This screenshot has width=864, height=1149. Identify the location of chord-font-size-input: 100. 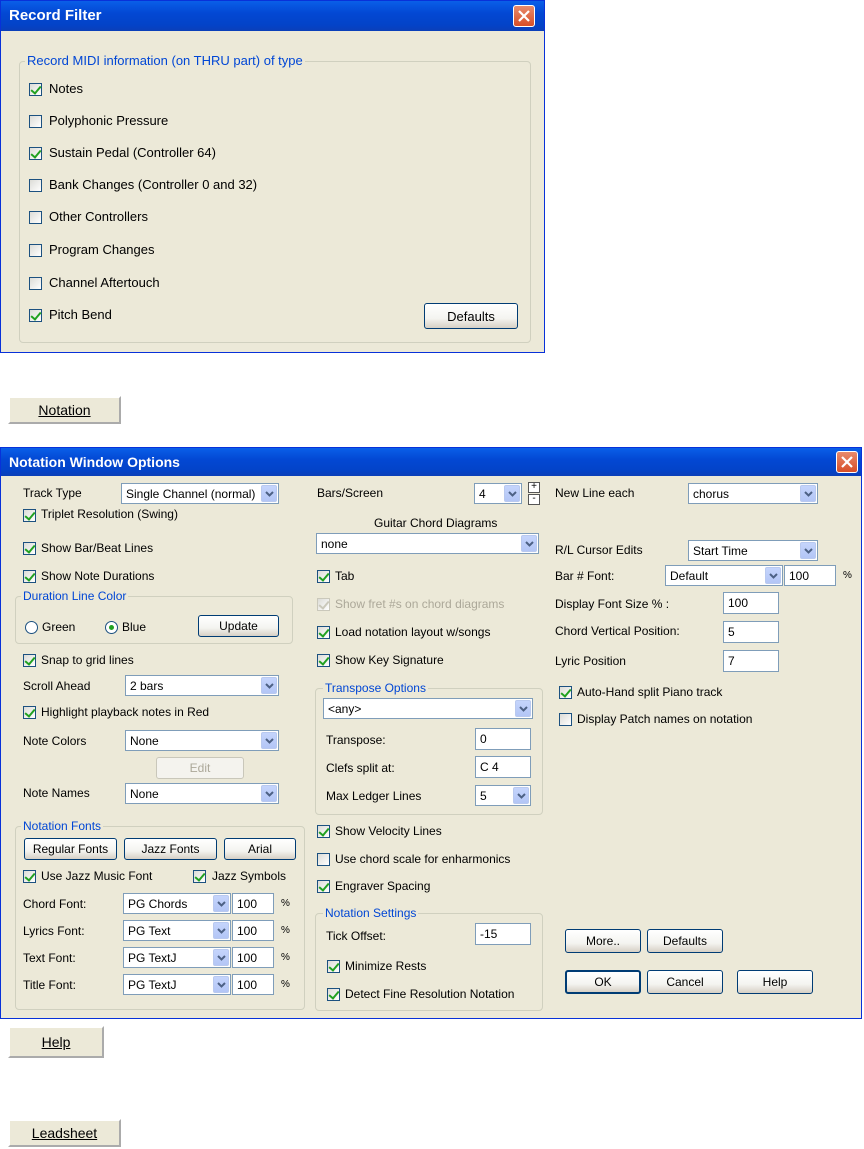
(253, 903).